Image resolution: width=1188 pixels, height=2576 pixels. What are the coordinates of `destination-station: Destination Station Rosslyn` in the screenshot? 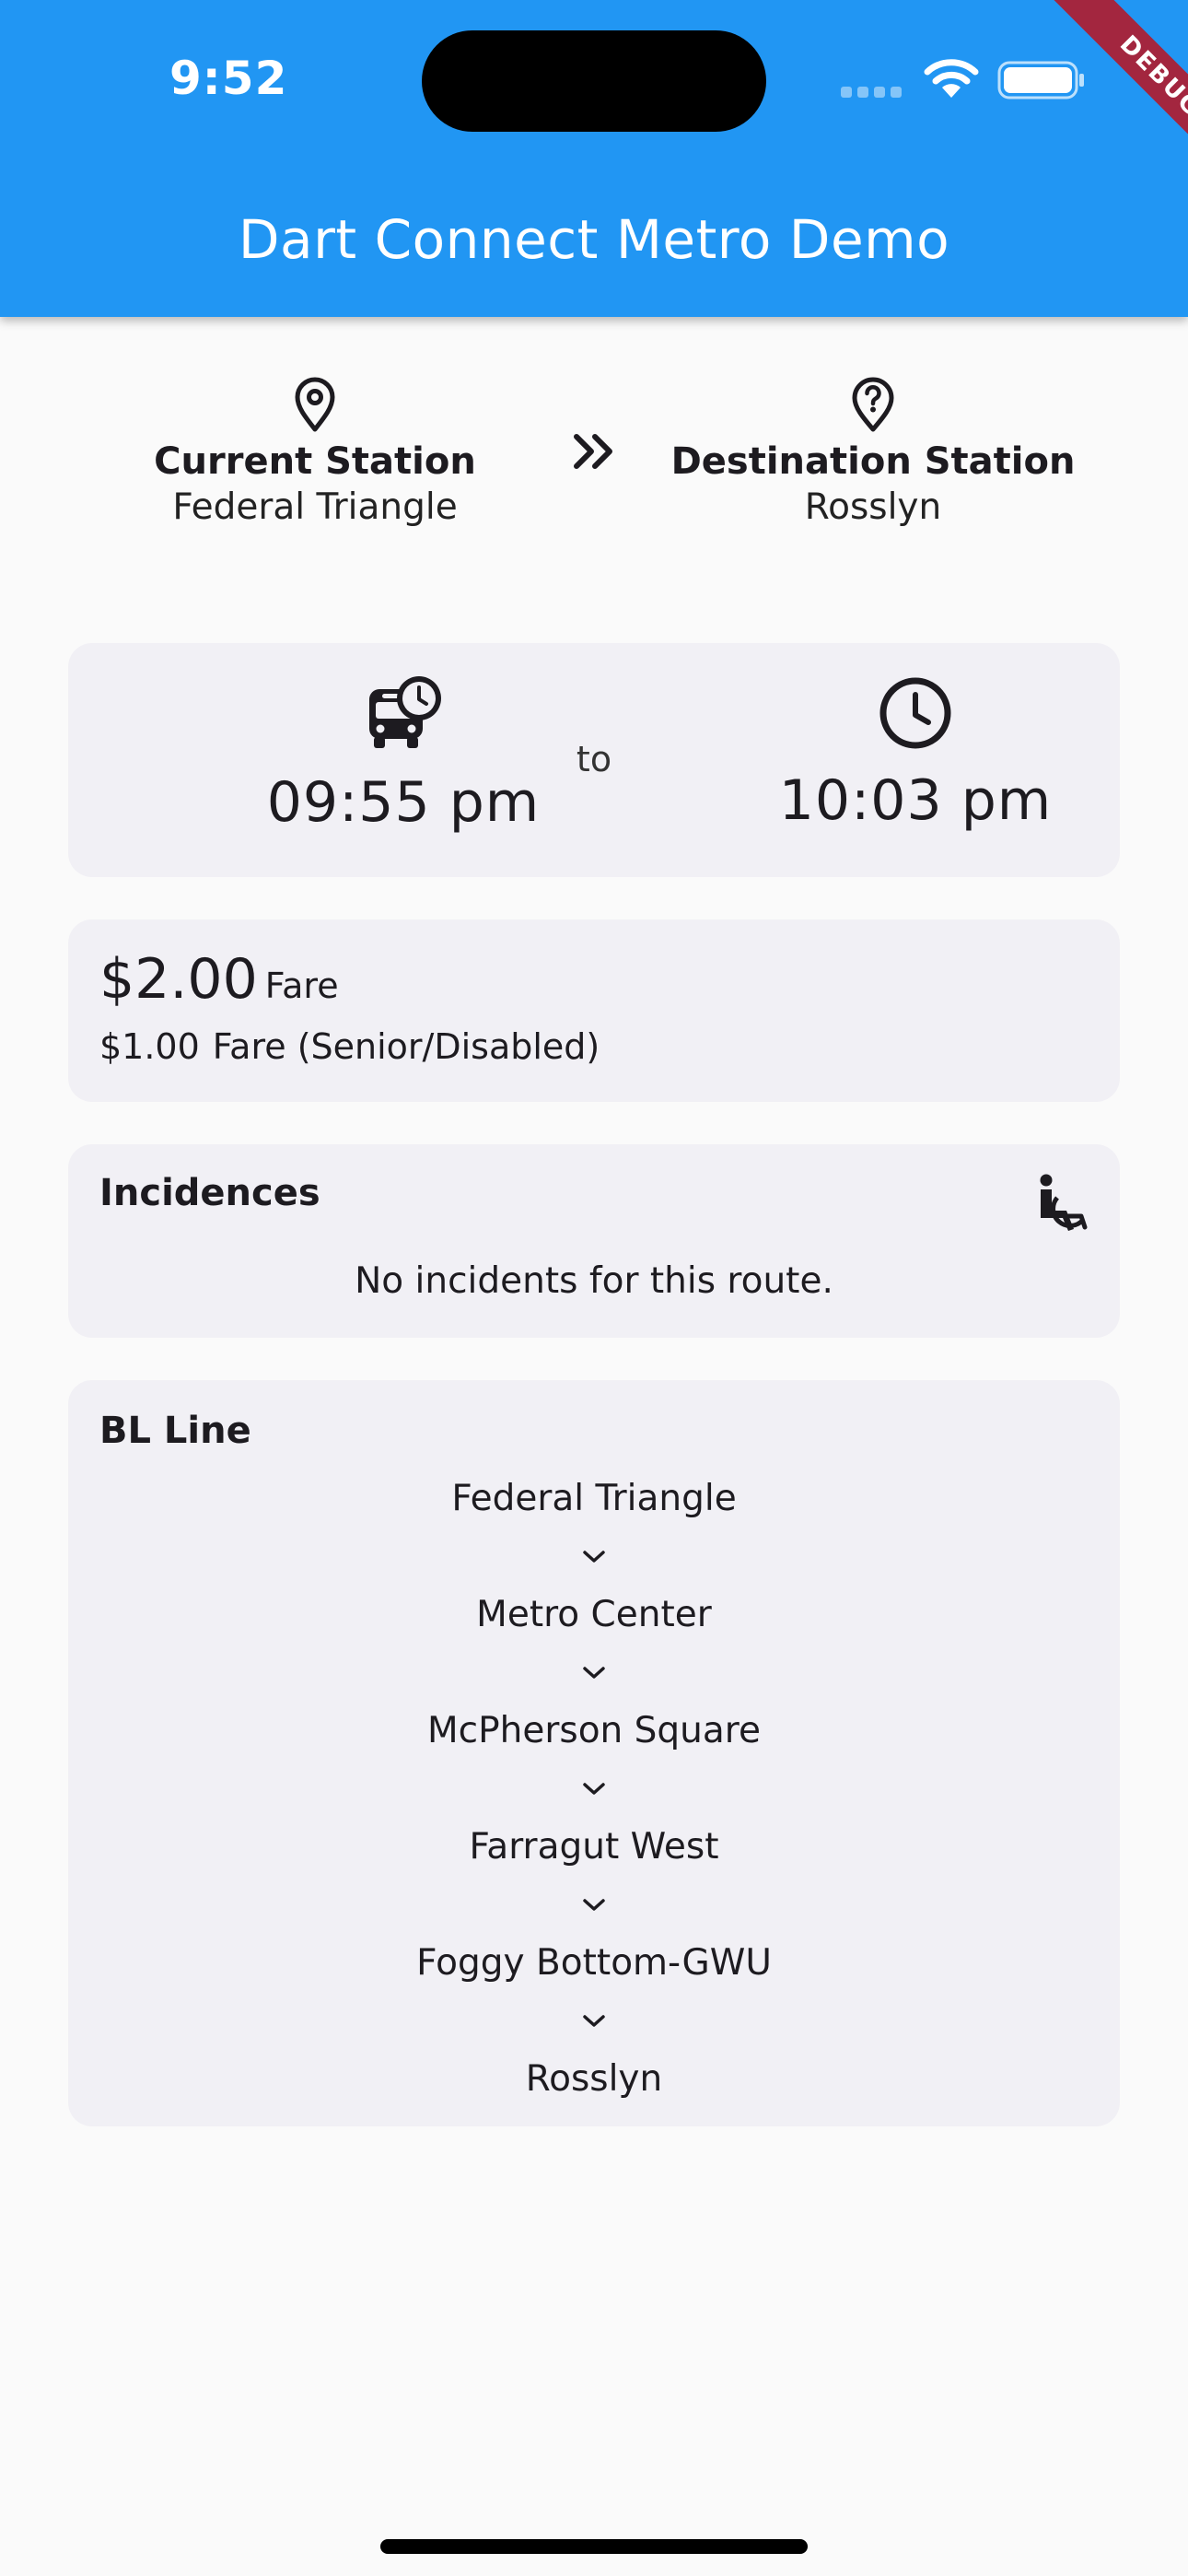 It's located at (873, 452).